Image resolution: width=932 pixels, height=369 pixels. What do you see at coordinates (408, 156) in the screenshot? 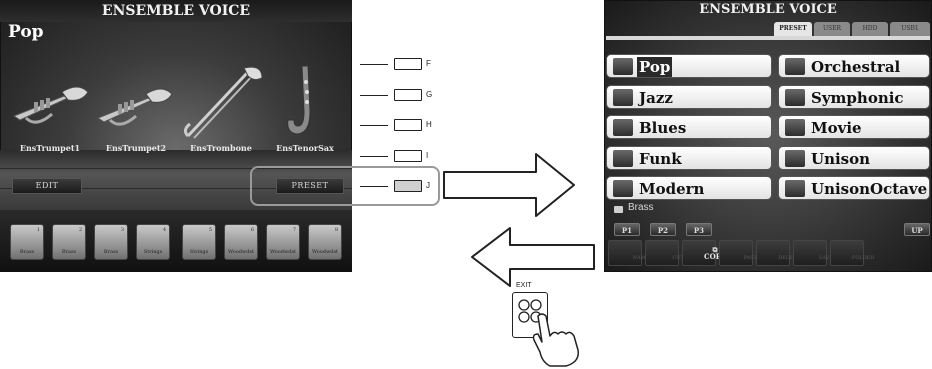
I see `panel-key-i` at bounding box center [408, 156].